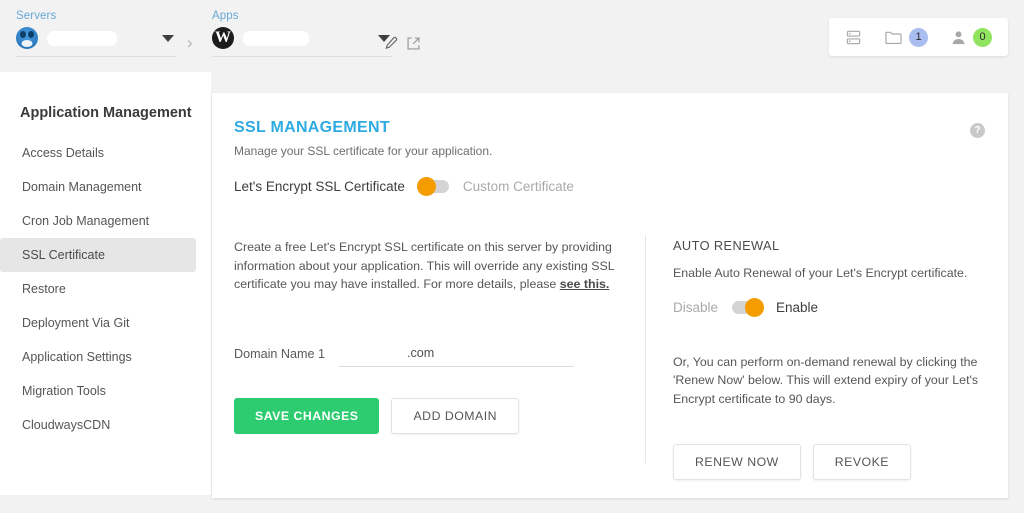  What do you see at coordinates (797, 307) in the screenshot?
I see `enable-label: Enable` at bounding box center [797, 307].